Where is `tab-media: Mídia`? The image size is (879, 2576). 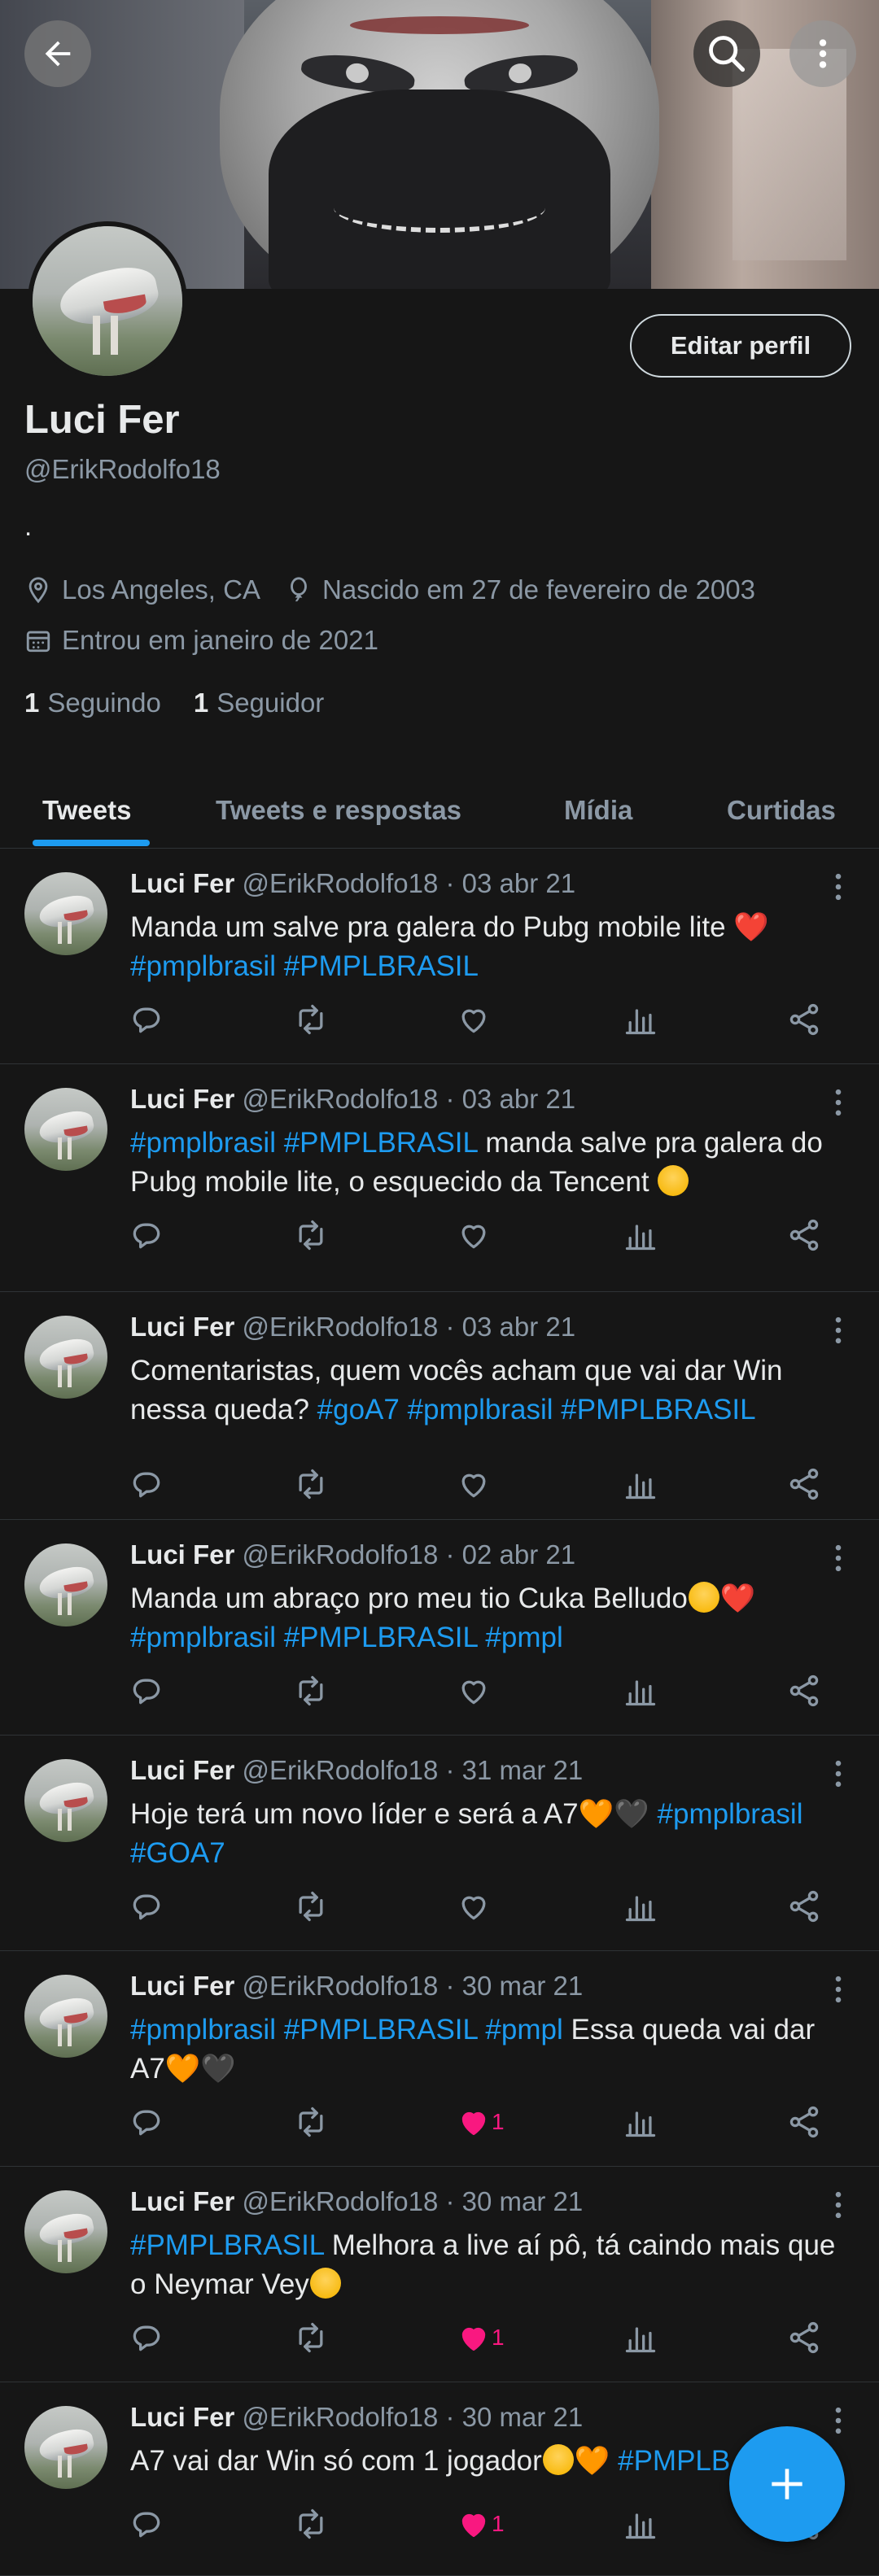 tab-media: Mídia is located at coordinates (598, 810).